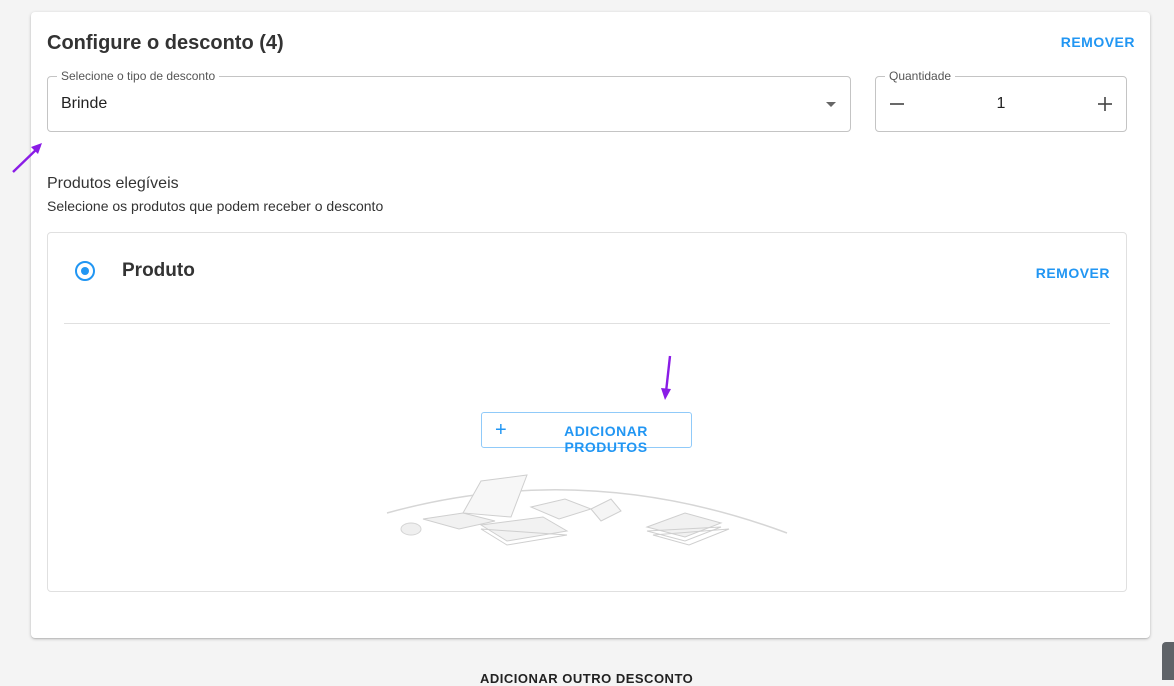  What do you see at coordinates (1001, 104) in the screenshot?
I see `quantity-value: 1` at bounding box center [1001, 104].